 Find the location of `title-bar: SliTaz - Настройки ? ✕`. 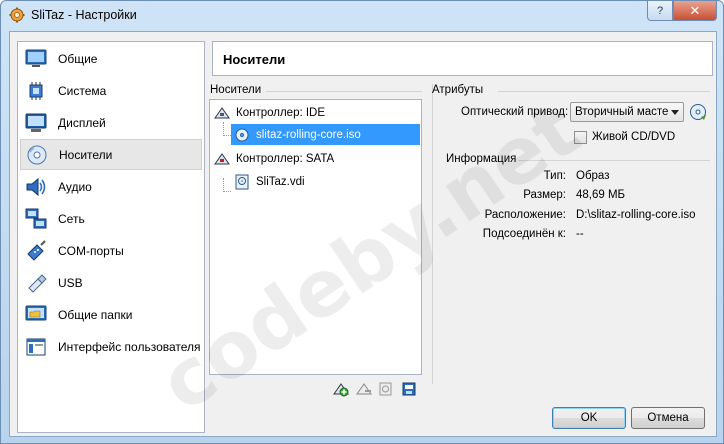

title-bar: SliTaz - Настройки ? ✕ is located at coordinates (362, 16).